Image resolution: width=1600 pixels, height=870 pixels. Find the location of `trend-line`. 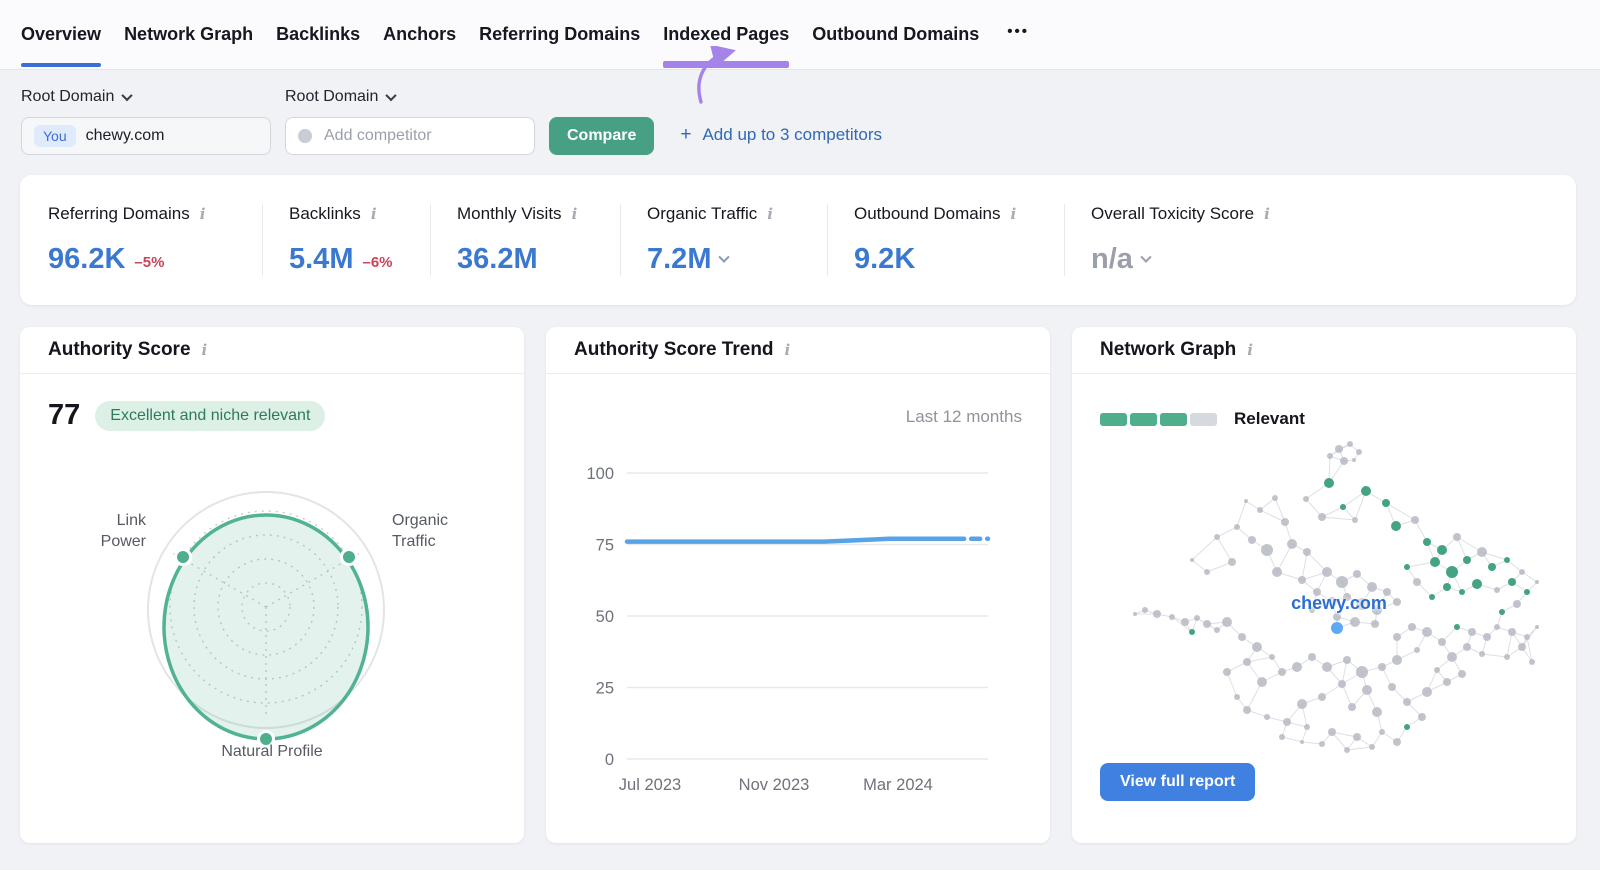

trend-line is located at coordinates (791, 540).